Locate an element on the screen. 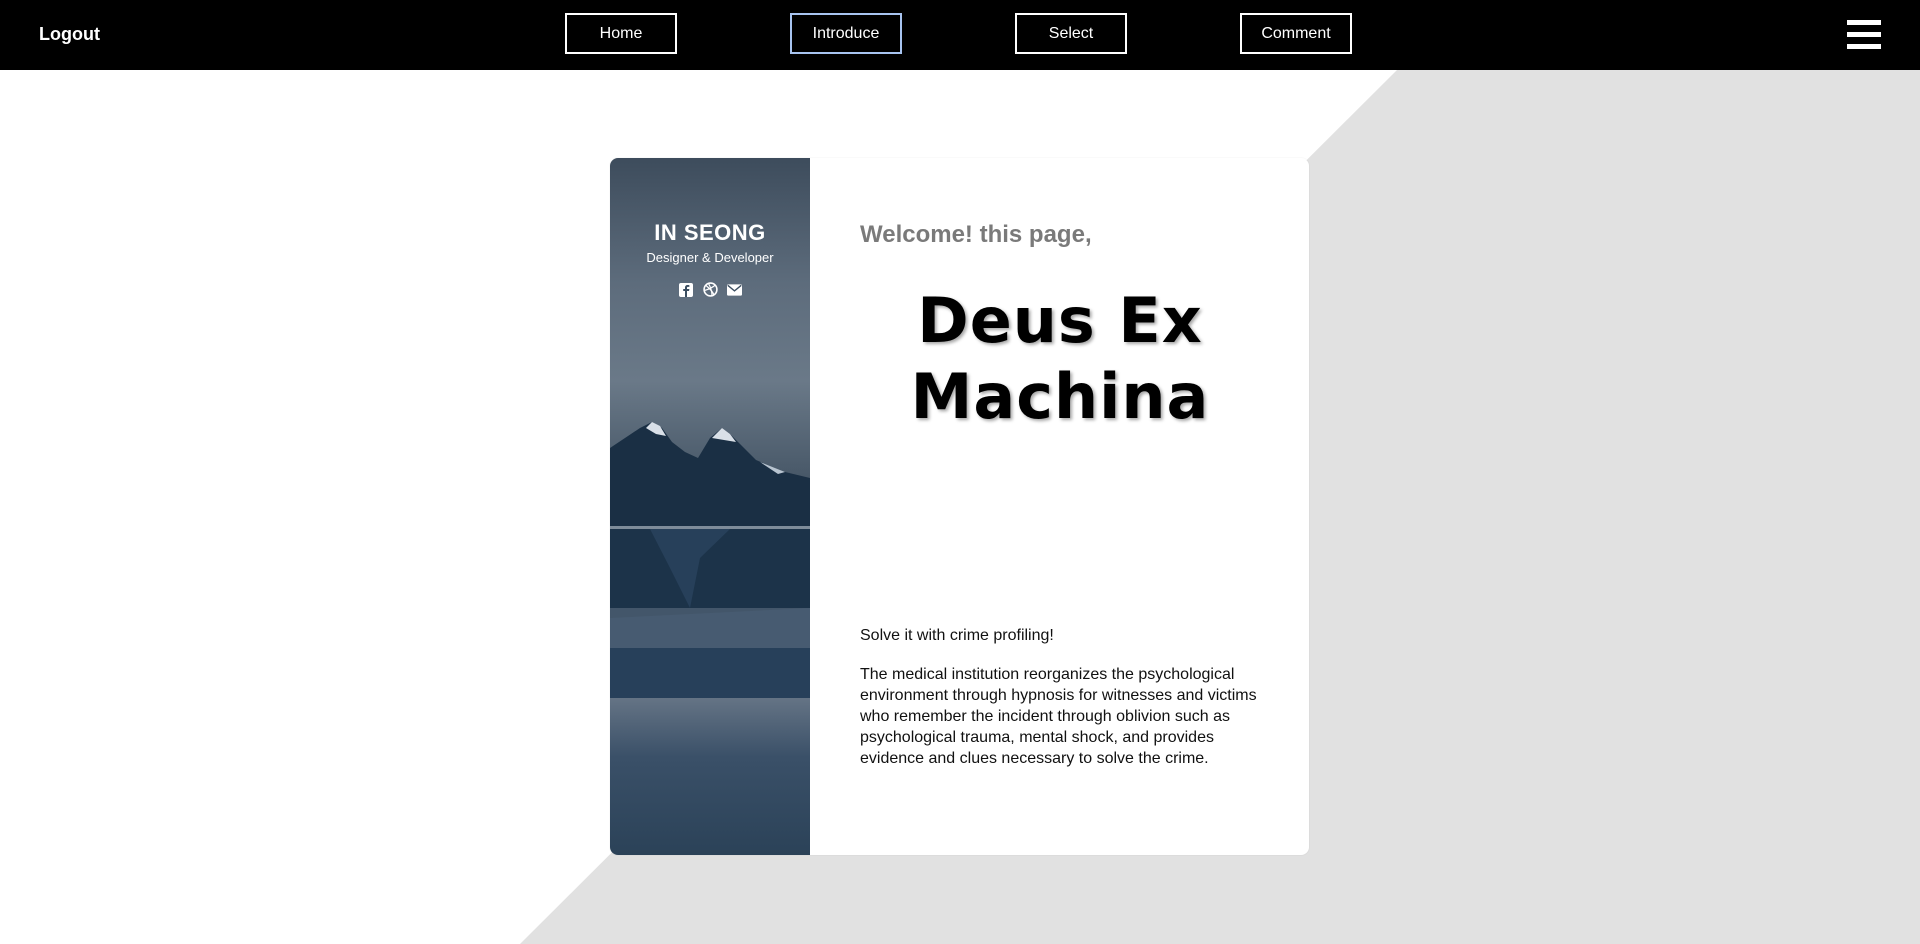 This screenshot has height=944, width=1920. top-navbar: Logout Home Introduce Select Comment is located at coordinates (960, 35).